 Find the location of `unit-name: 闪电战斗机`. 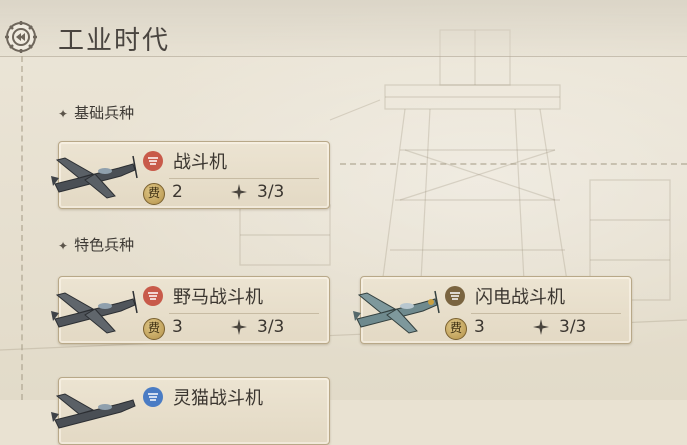

unit-name: 闪电战斗机 is located at coordinates (520, 297).